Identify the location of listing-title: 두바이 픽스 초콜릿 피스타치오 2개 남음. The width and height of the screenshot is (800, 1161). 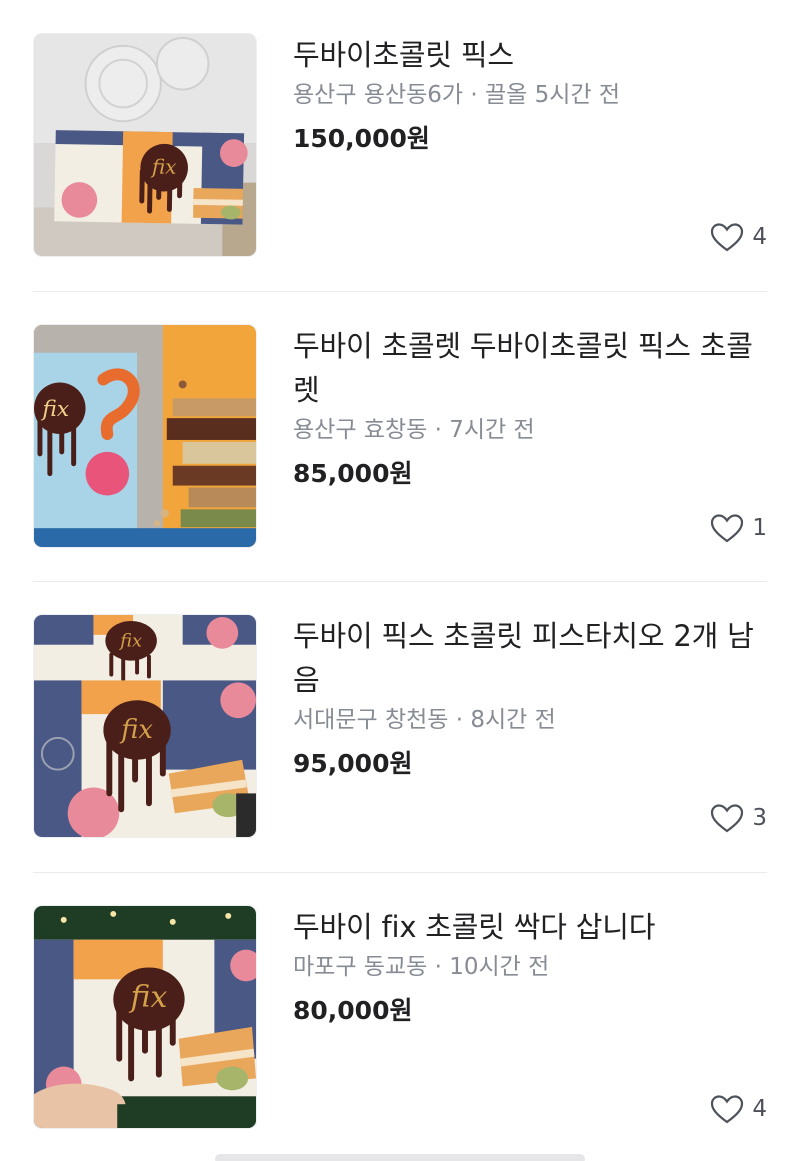
(528, 658).